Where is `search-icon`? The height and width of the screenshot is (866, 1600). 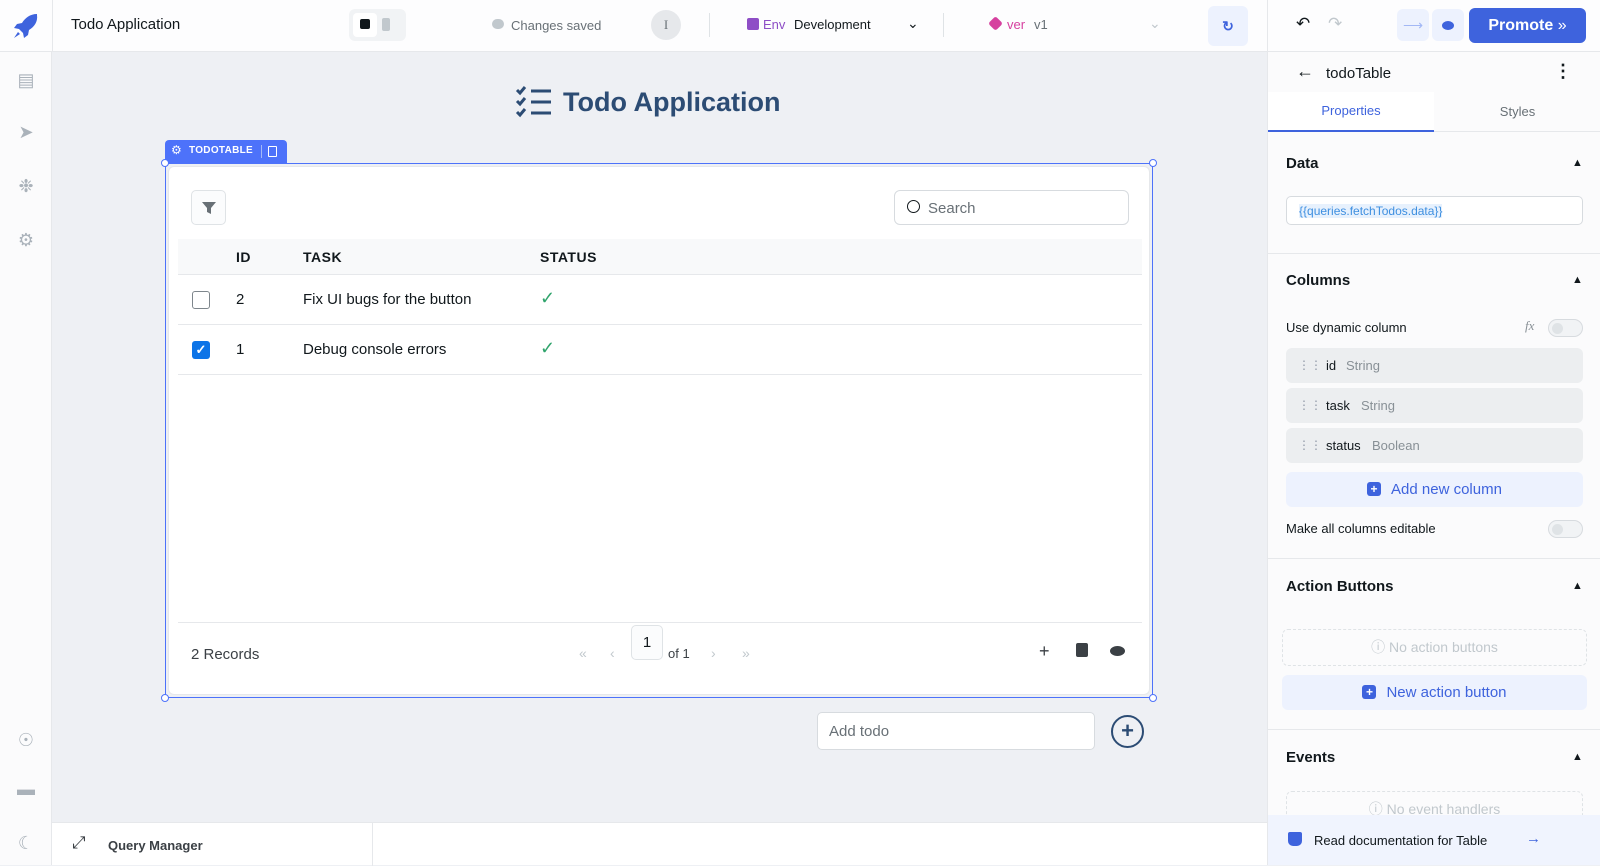
search-icon is located at coordinates (913, 206).